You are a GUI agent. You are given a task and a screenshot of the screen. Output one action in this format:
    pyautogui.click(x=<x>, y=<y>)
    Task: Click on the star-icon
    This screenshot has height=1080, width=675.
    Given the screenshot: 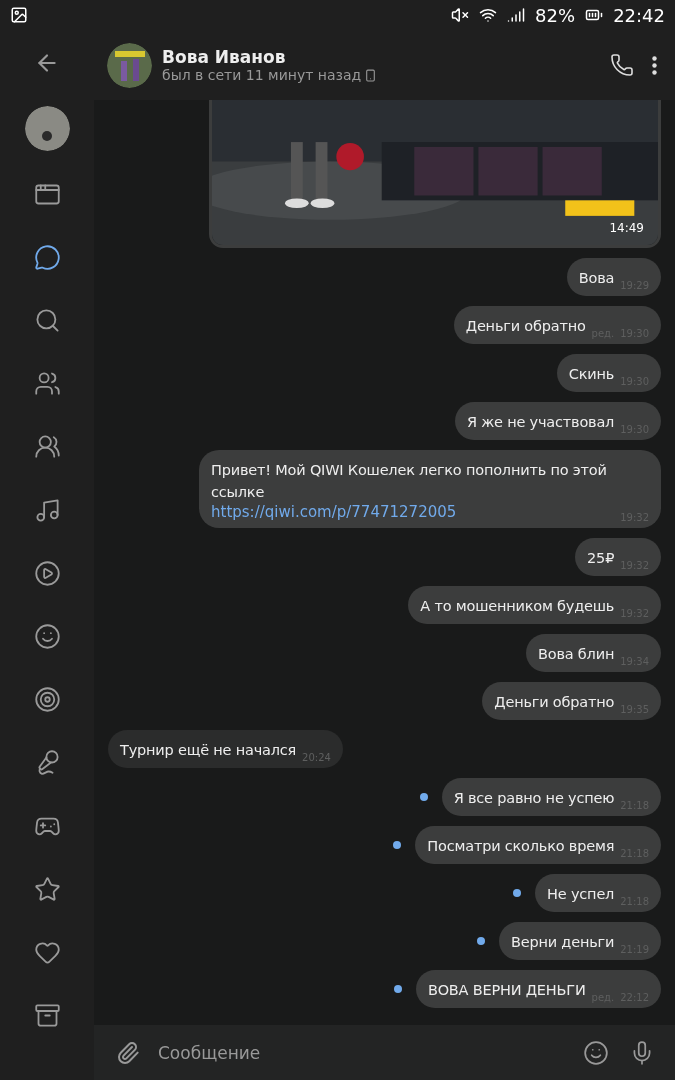 What is the action you would take?
    pyautogui.click(x=47, y=889)
    